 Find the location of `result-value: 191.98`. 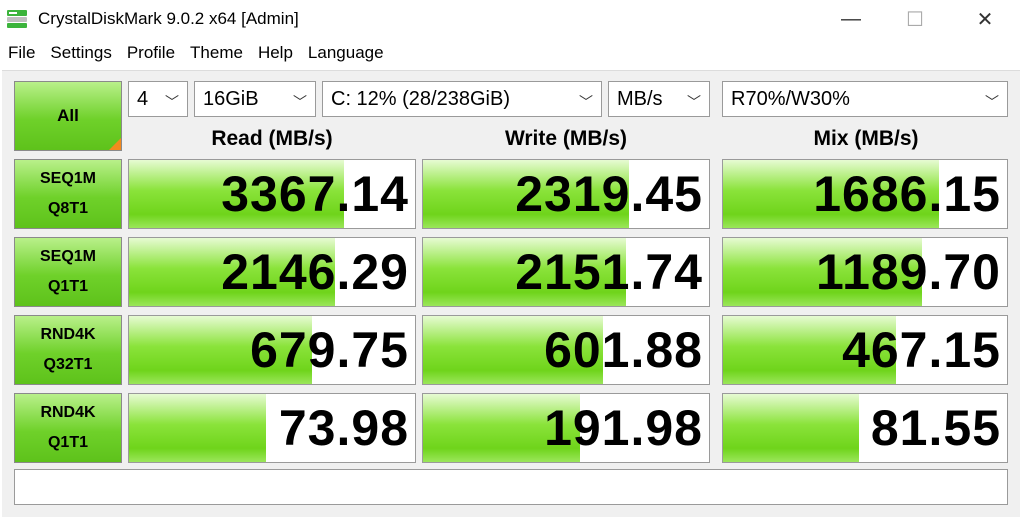

result-value: 191.98 is located at coordinates (623, 428).